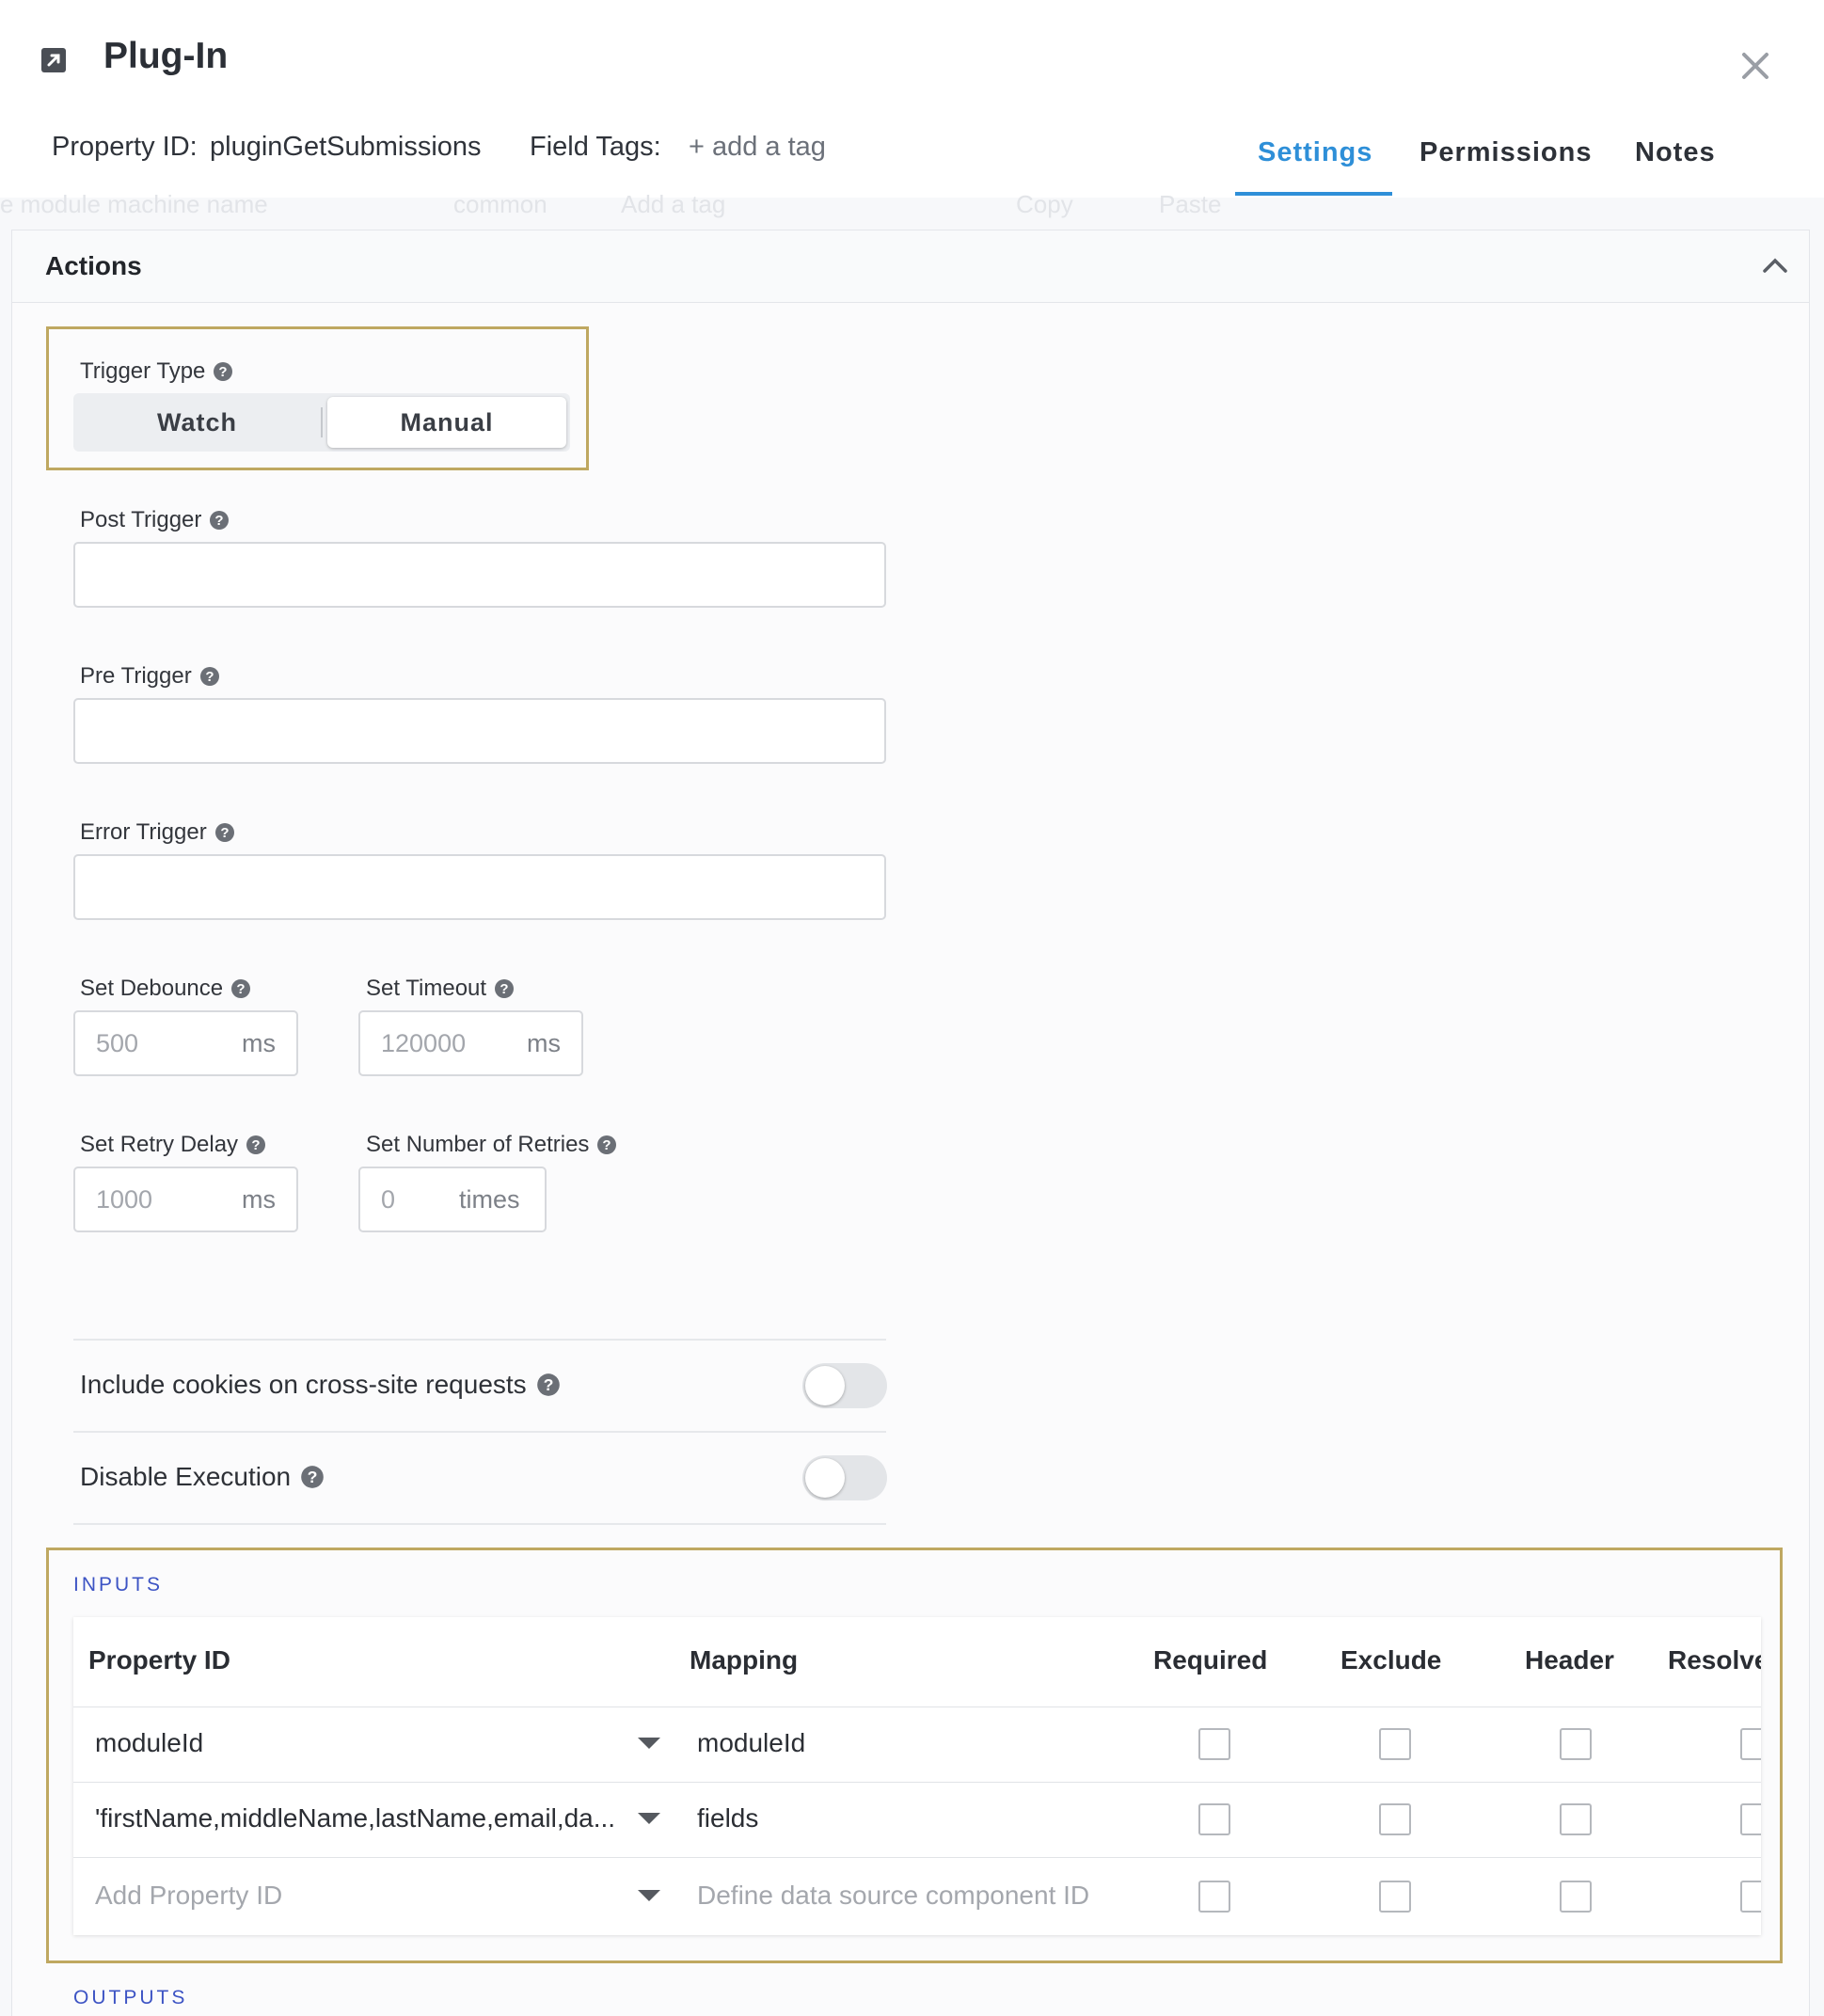 This screenshot has height=2016, width=1824. I want to click on pre-trigger-input, so click(479, 731).